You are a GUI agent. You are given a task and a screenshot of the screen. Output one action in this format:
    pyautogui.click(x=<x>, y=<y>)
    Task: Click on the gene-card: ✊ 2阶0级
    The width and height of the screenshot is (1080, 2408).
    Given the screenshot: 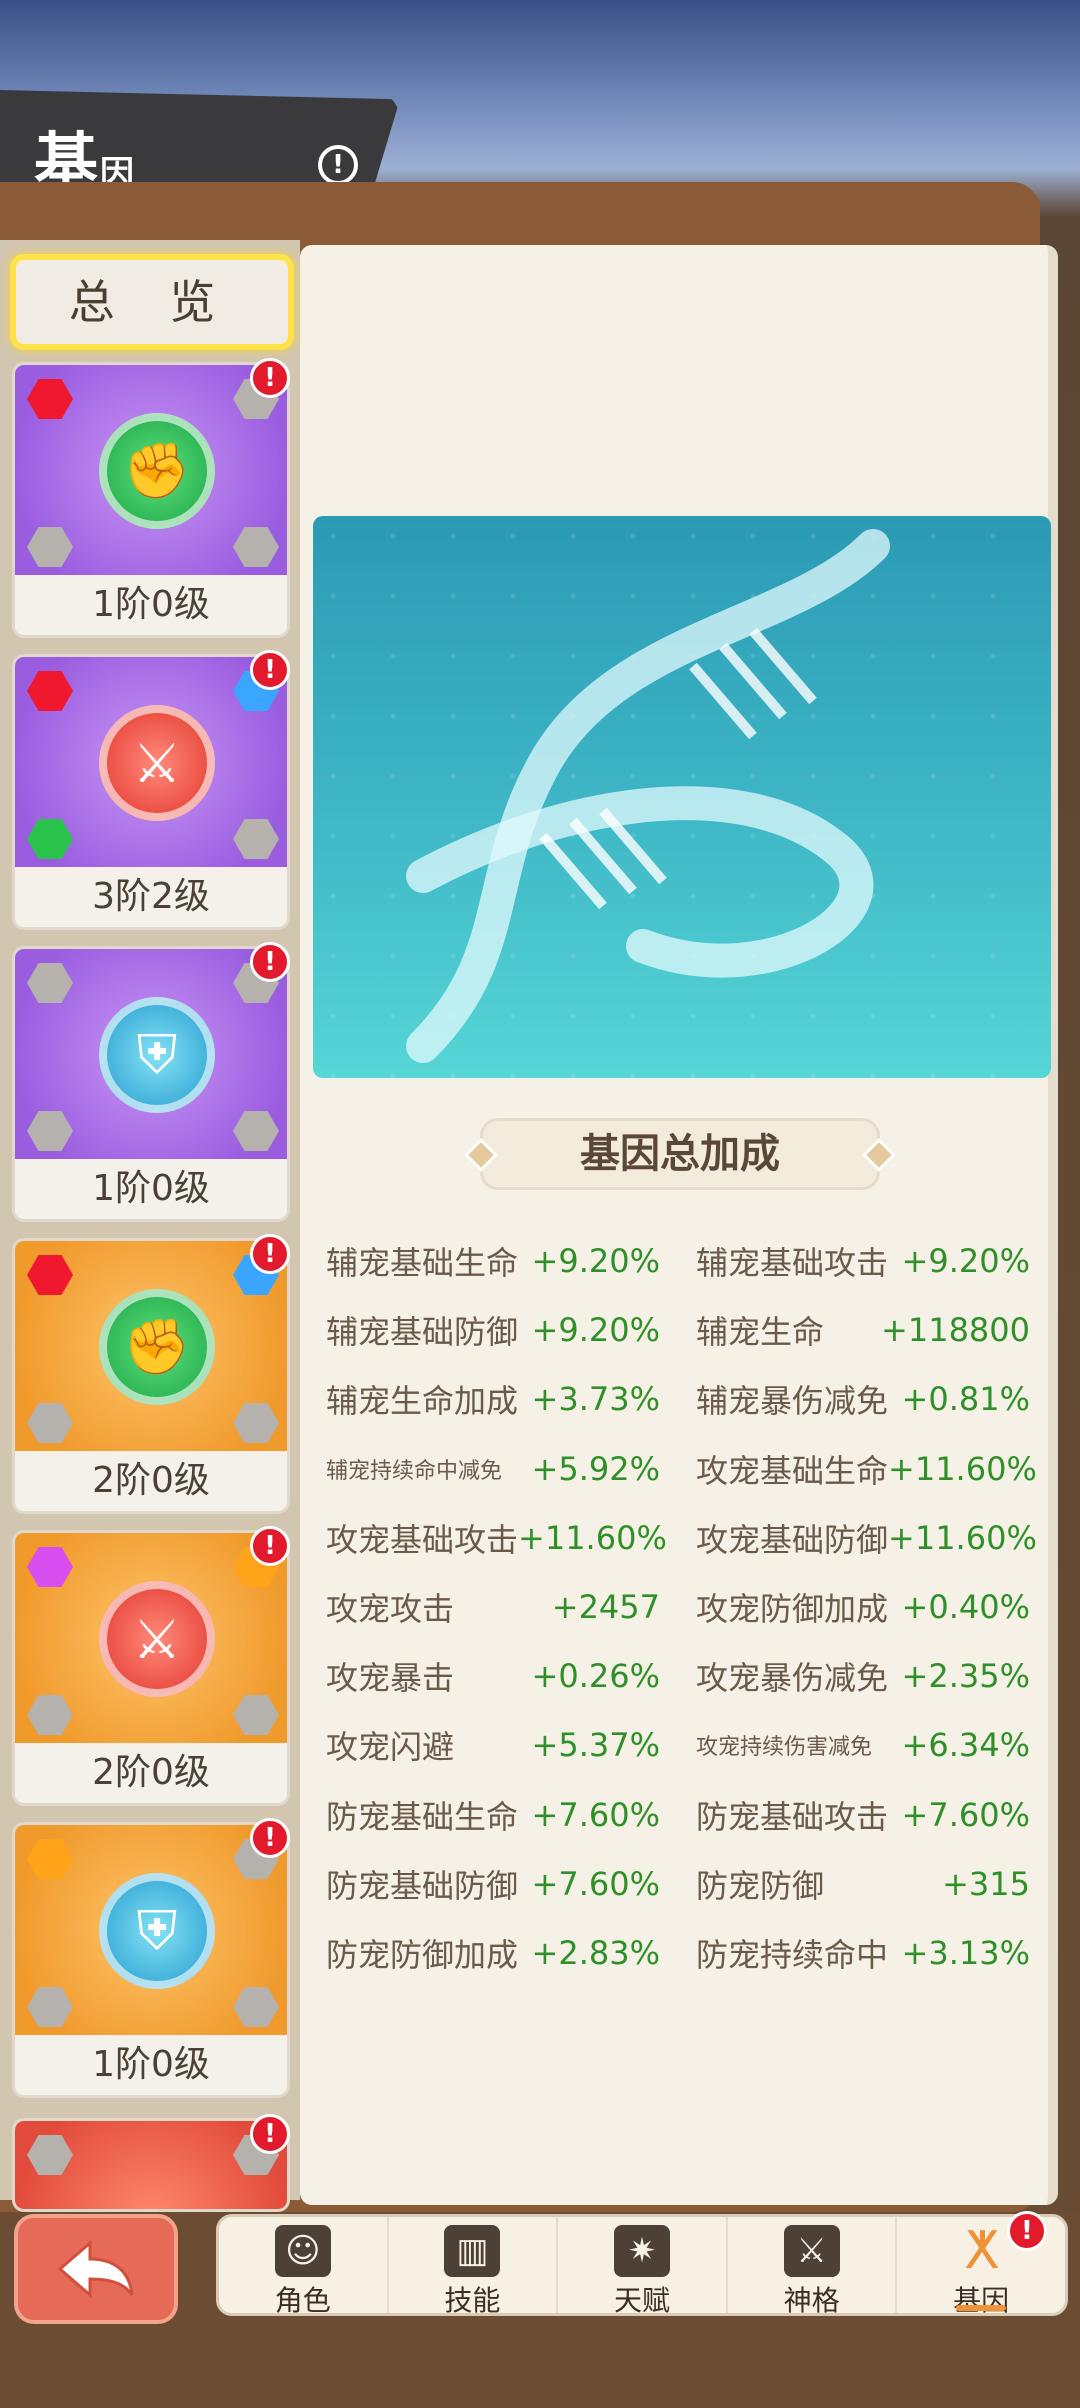 What is the action you would take?
    pyautogui.click(x=151, y=1376)
    